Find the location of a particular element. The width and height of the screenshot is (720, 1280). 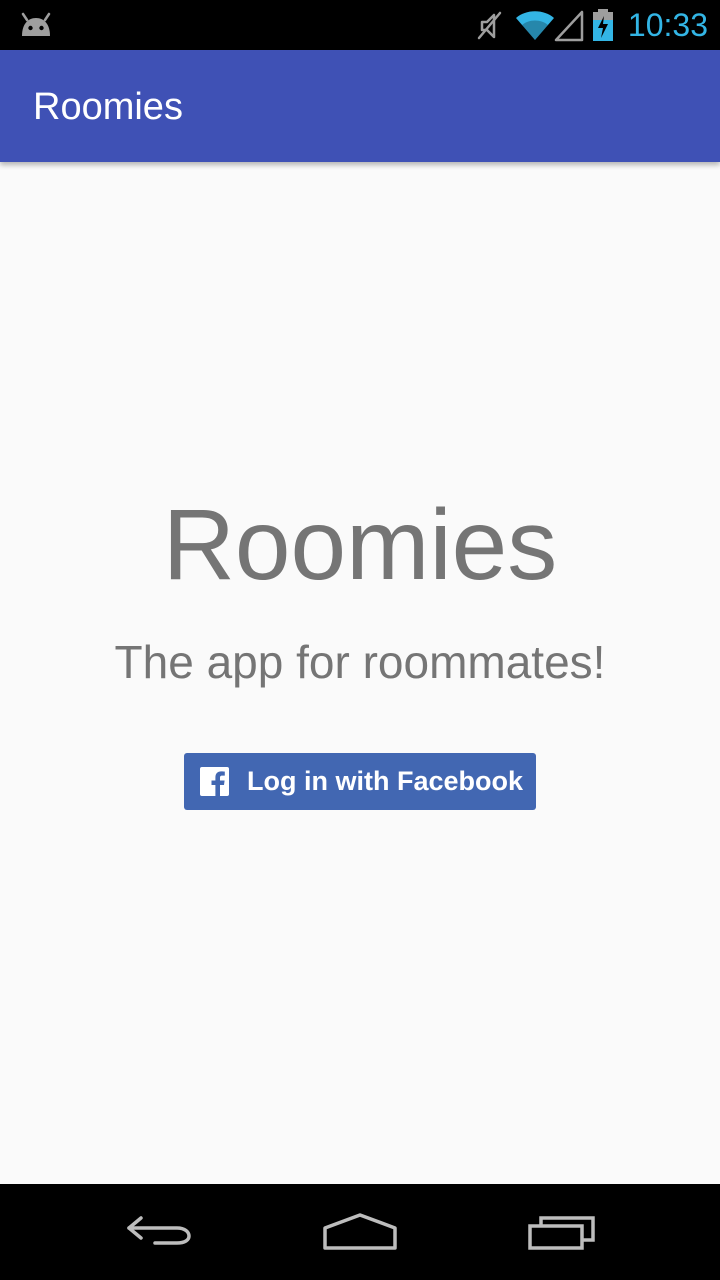

android-icon is located at coordinates (36, 24).